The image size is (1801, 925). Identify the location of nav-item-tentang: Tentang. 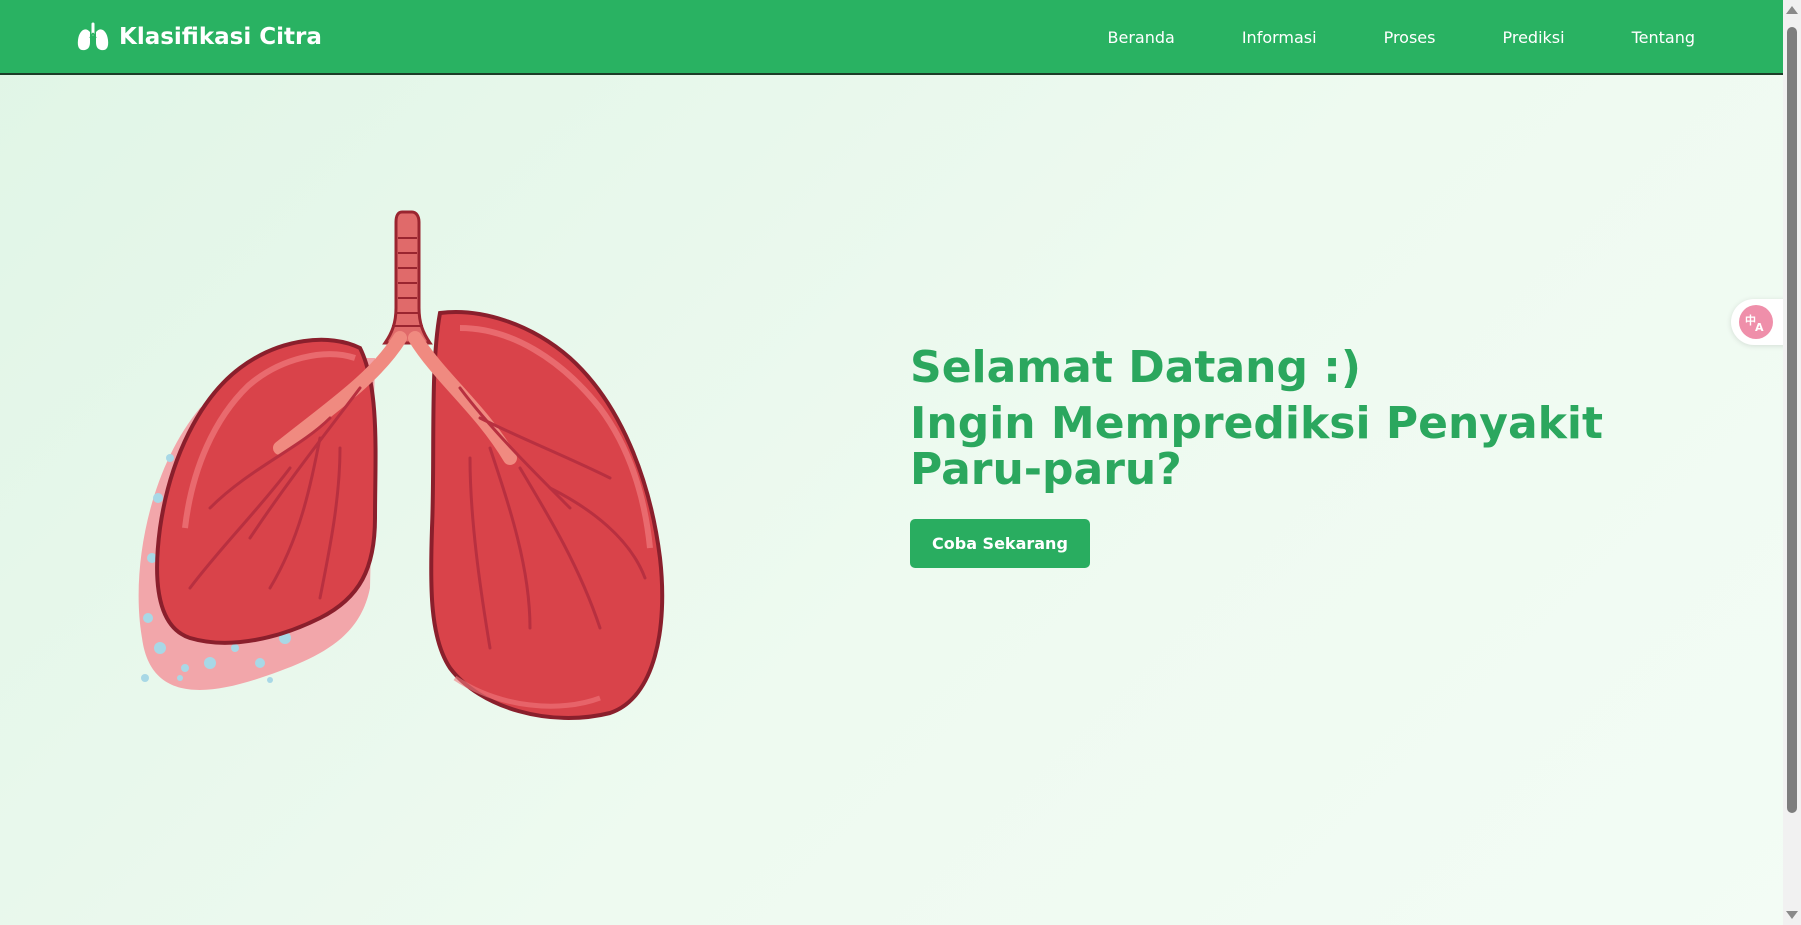
(1663, 37).